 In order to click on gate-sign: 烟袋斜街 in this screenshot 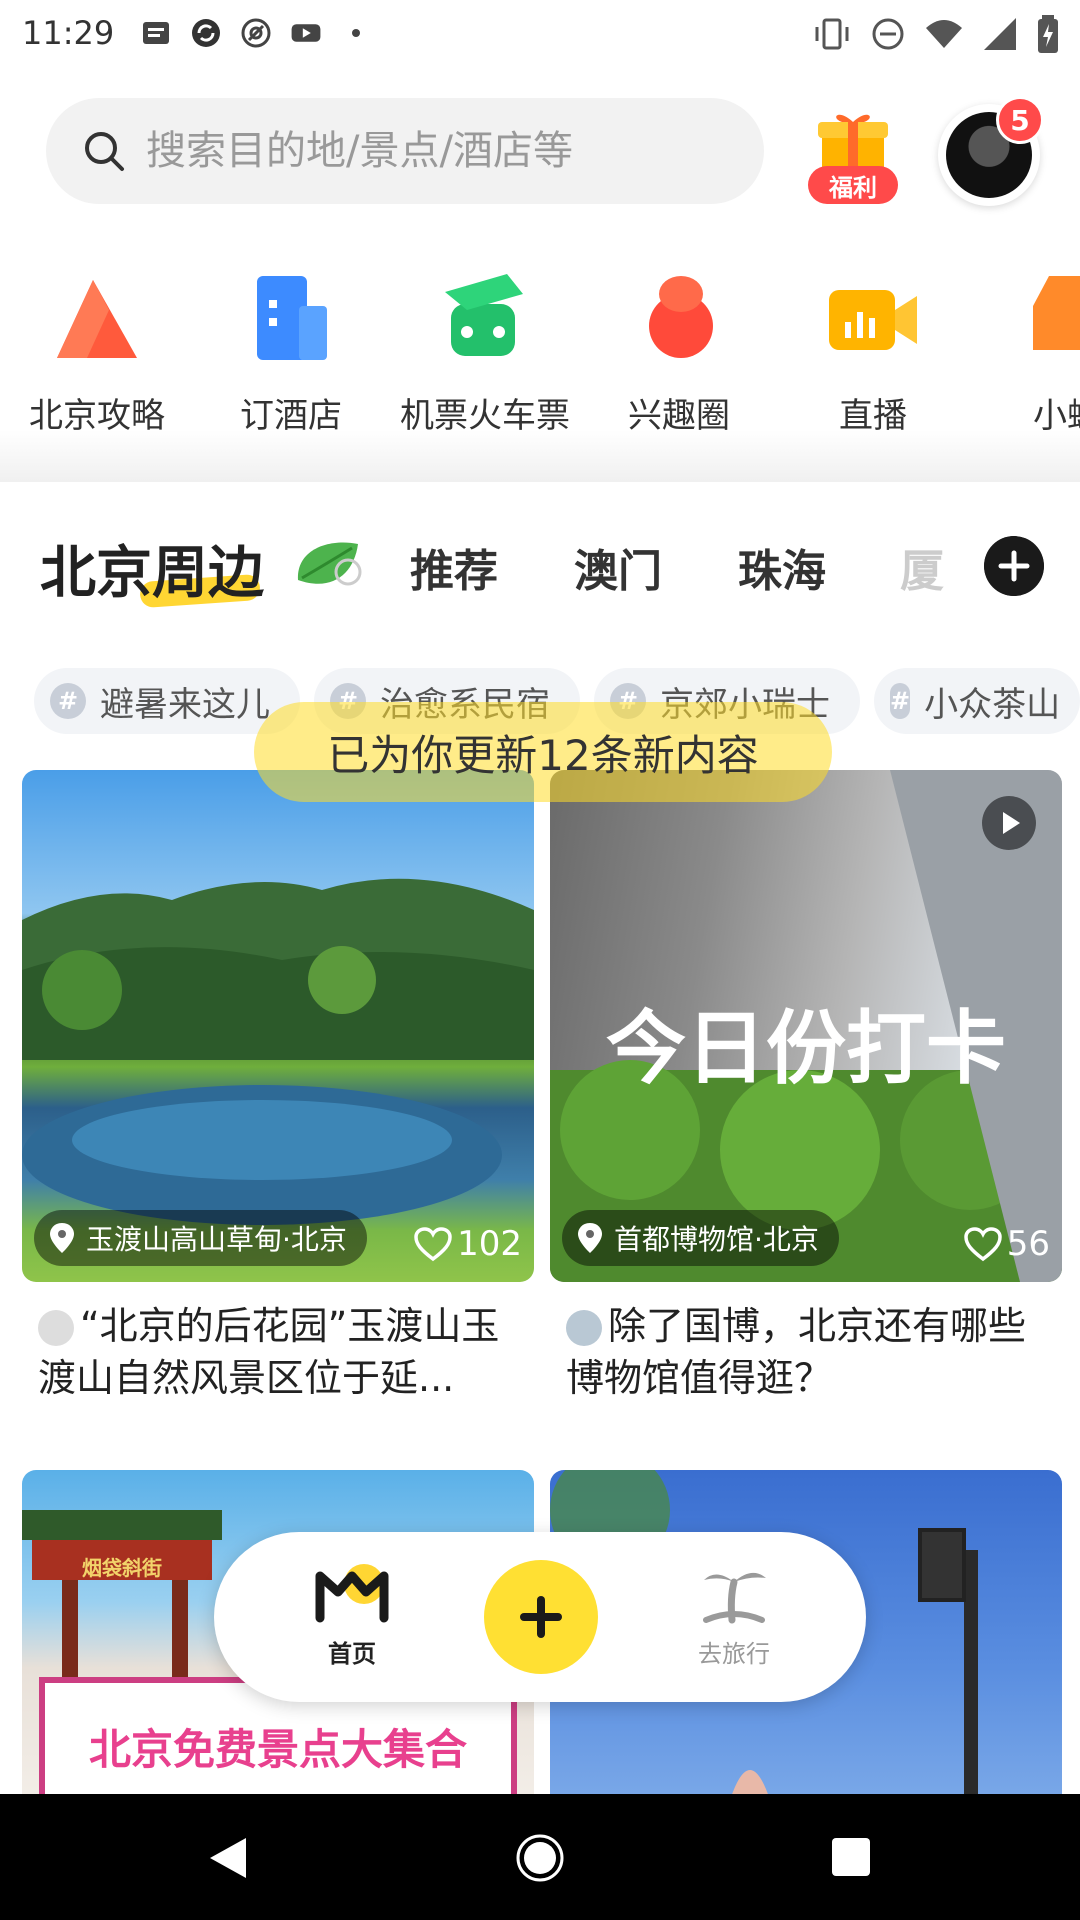, I will do `click(122, 1568)`.